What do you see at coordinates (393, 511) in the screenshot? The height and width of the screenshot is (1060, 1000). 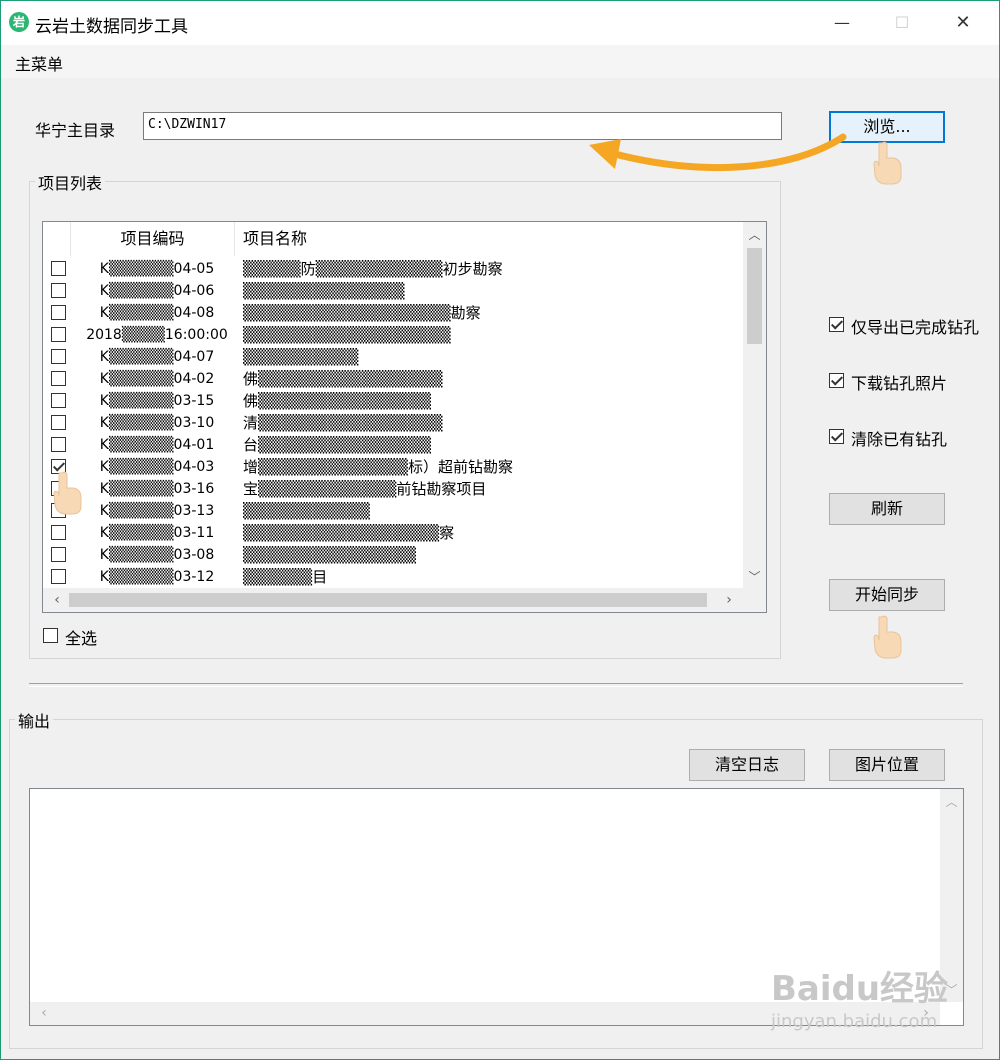 I see `table-row: K▒▒▒▒▒▒03-13 ▒▒▒▒▒▒▒▒▒▒▒` at bounding box center [393, 511].